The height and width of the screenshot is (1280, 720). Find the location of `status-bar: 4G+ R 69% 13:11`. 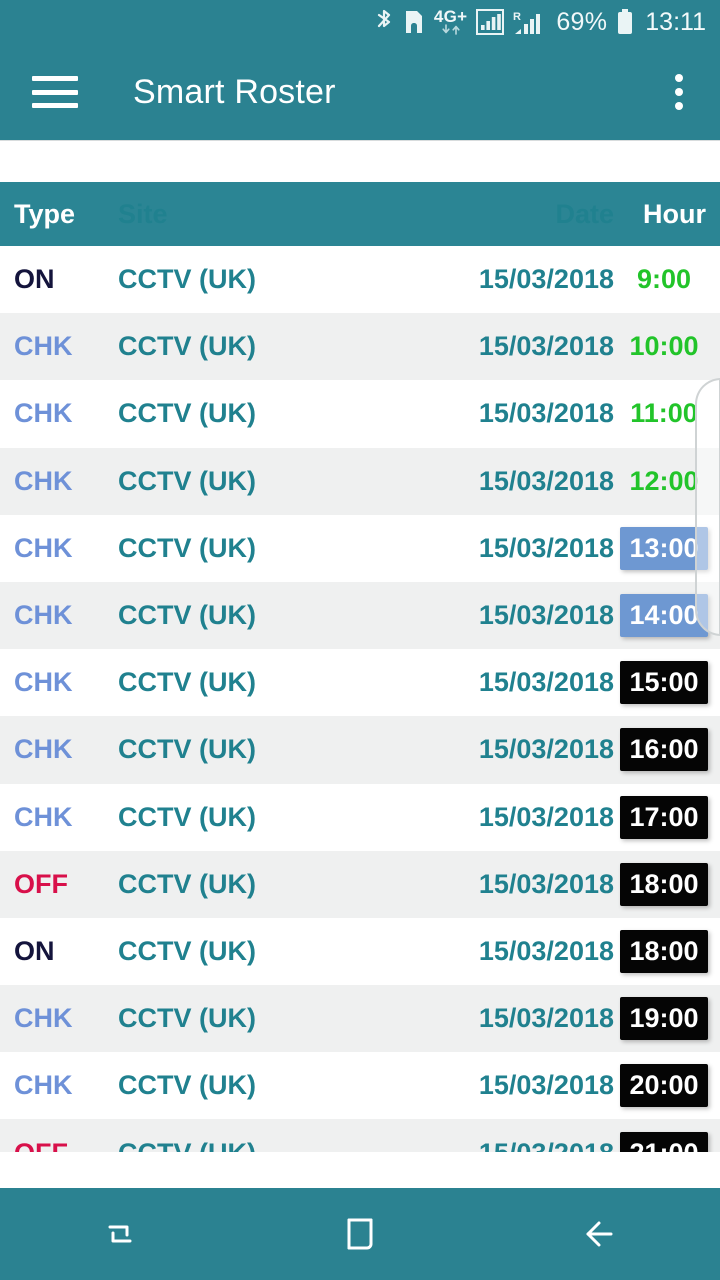

status-bar: 4G+ R 69% 13:11 is located at coordinates (360, 22).